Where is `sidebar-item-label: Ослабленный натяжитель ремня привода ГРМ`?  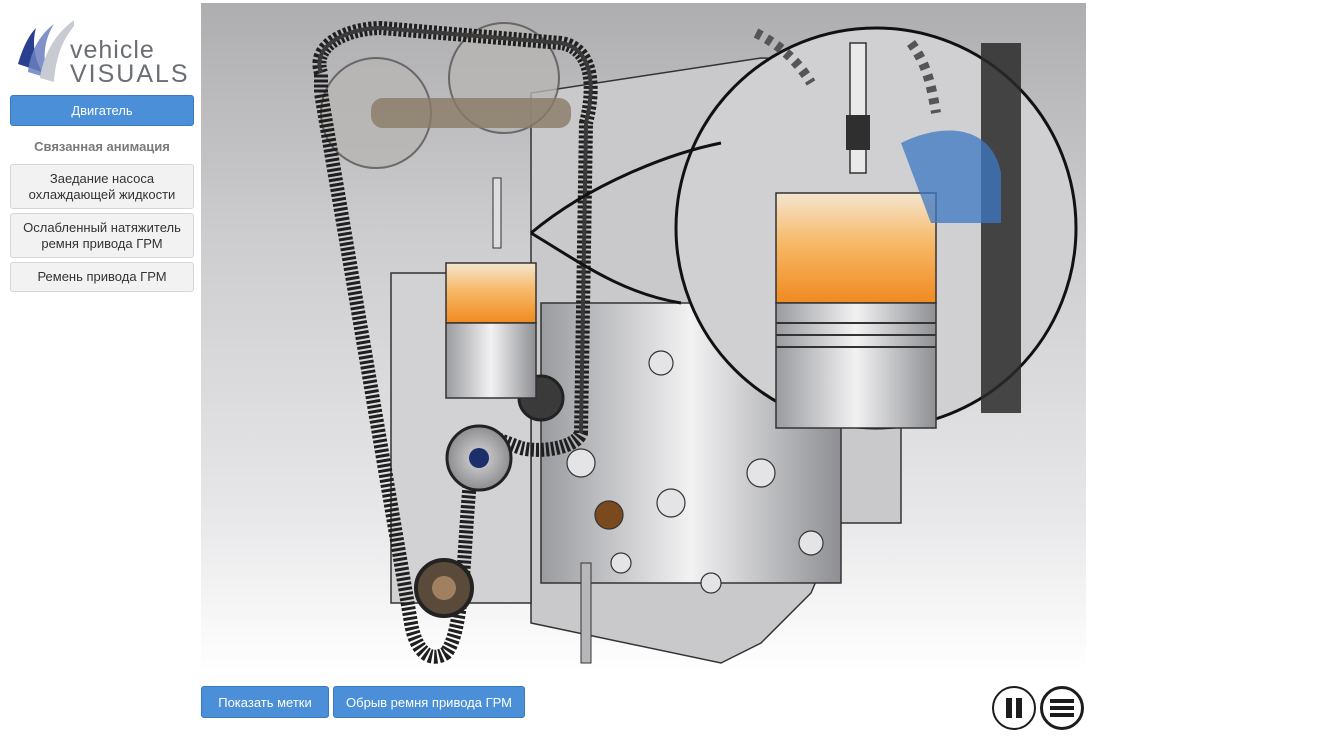 sidebar-item-label: Ослабленный натяжитель ремня привода ГРМ is located at coordinates (102, 235).